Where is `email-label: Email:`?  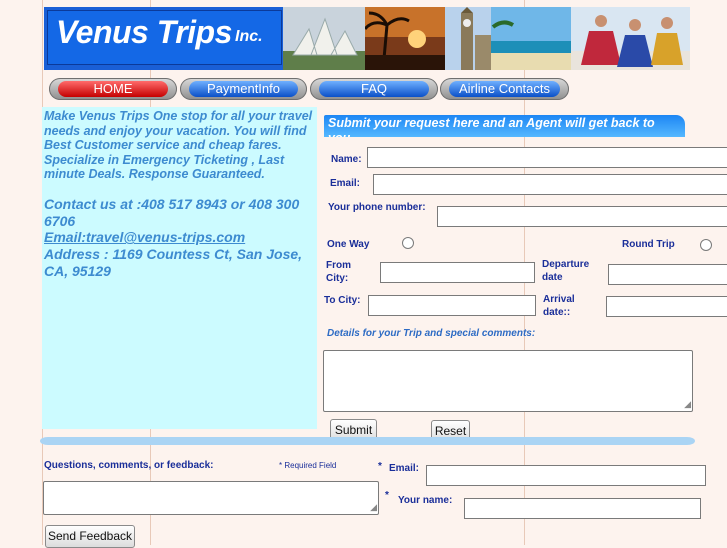
email-label: Email: is located at coordinates (345, 183).